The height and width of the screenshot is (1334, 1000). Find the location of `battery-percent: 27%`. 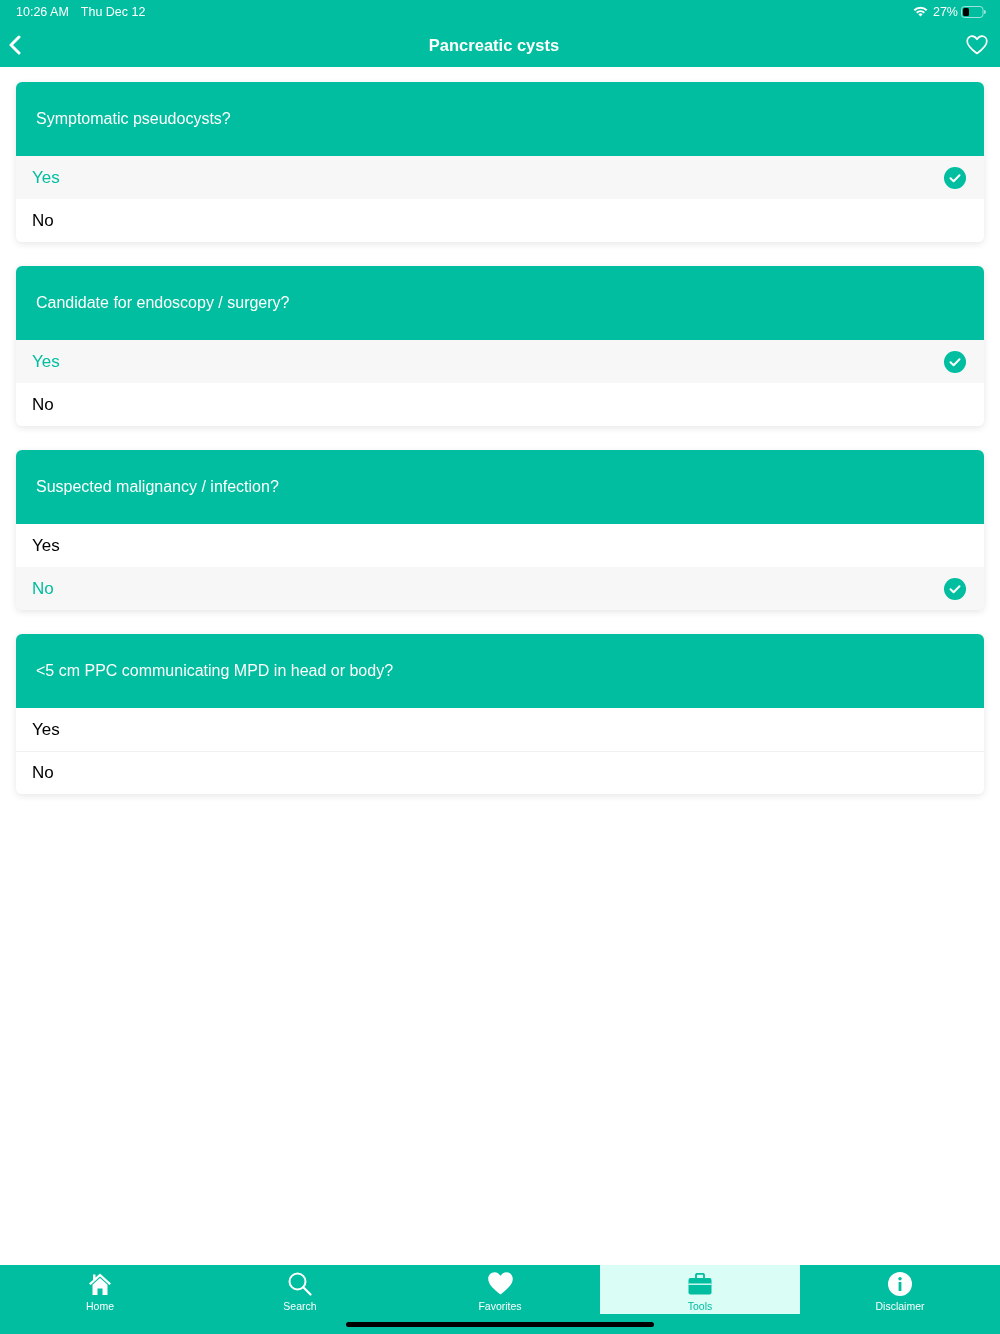

battery-percent: 27% is located at coordinates (945, 11).